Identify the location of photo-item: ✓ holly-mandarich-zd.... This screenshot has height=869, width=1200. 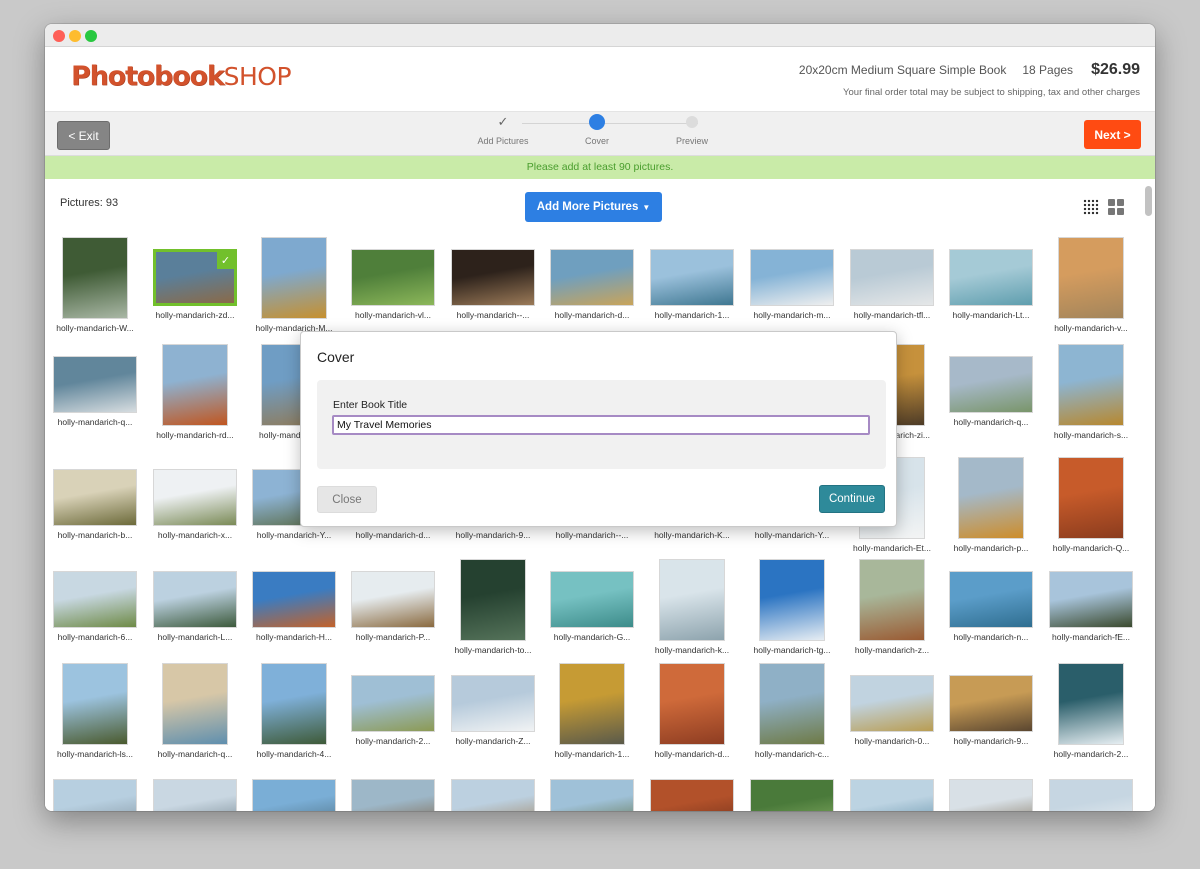
(195, 278).